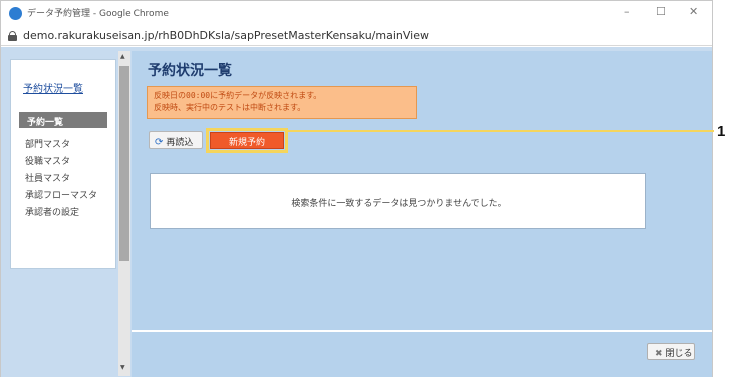  I want to click on lock-icon, so click(12, 36).